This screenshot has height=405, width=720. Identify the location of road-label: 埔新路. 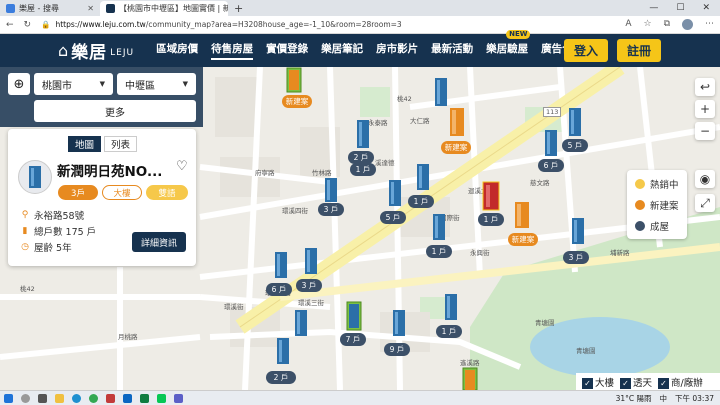
(620, 253).